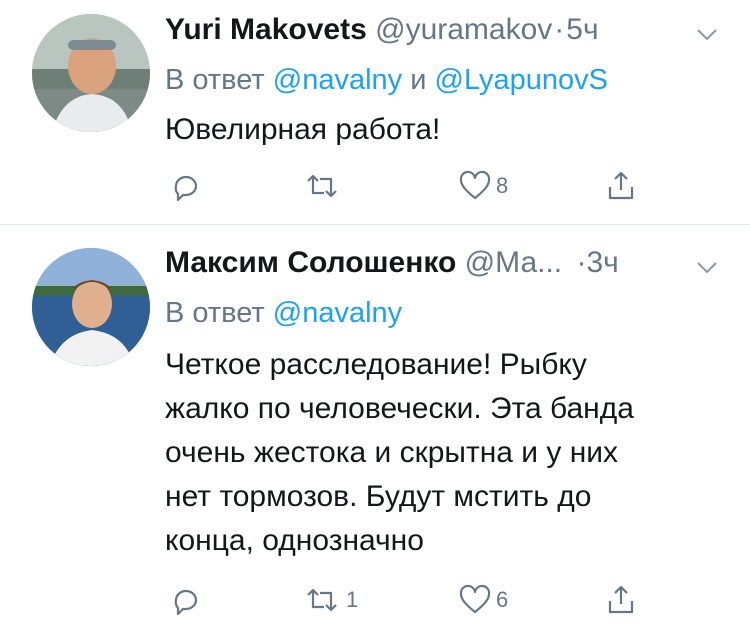 The height and width of the screenshot is (643, 750). Describe the element at coordinates (91, 307) in the screenshot. I see `avatar-maksim` at that location.